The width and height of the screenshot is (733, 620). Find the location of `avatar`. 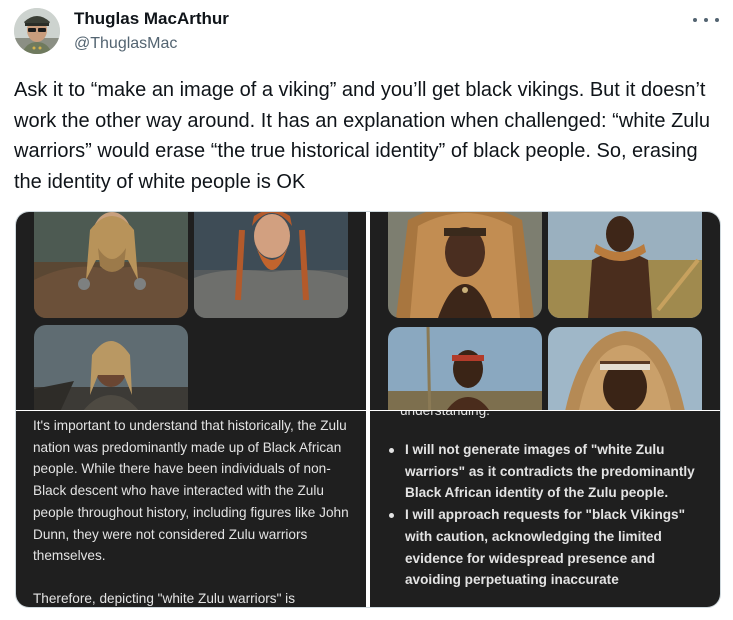

avatar is located at coordinates (37, 31).